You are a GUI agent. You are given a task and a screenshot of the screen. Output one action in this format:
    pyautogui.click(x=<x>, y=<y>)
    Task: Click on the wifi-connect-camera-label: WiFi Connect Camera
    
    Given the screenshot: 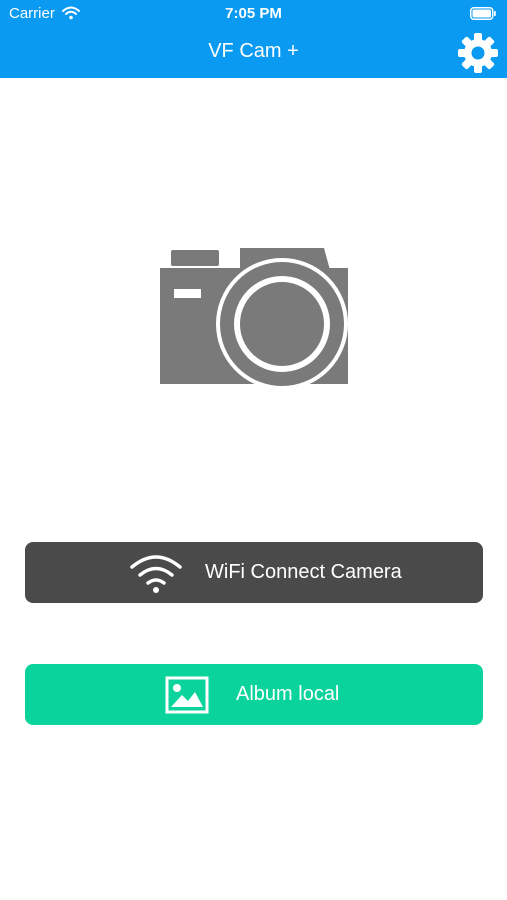 What is the action you would take?
    pyautogui.click(x=303, y=572)
    